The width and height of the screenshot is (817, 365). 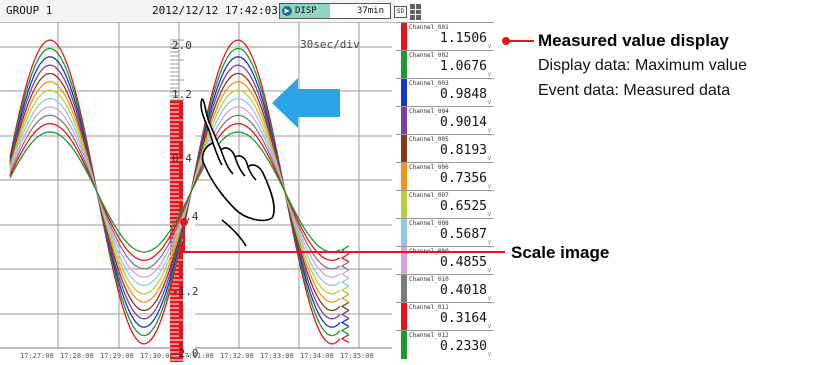 What do you see at coordinates (157, 356) in the screenshot?
I see `time-label: 17:30:00` at bounding box center [157, 356].